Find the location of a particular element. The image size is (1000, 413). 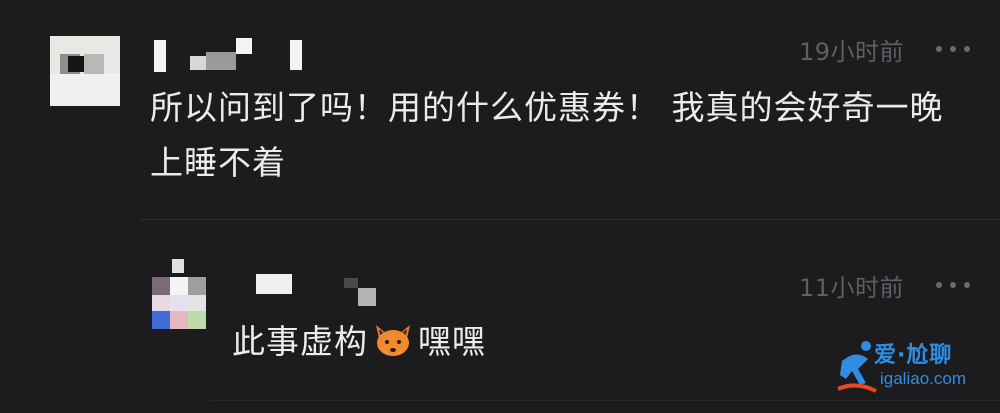

comment-meta: 19小时前 is located at coordinates (884, 50).